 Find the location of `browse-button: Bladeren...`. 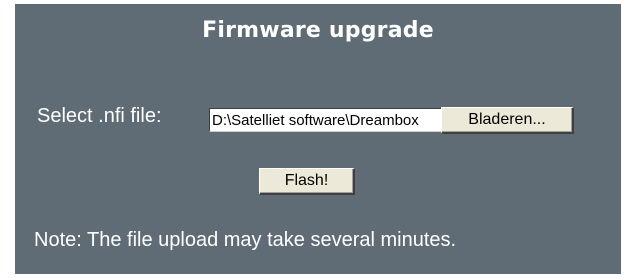

browse-button: Bladeren... is located at coordinates (507, 120).